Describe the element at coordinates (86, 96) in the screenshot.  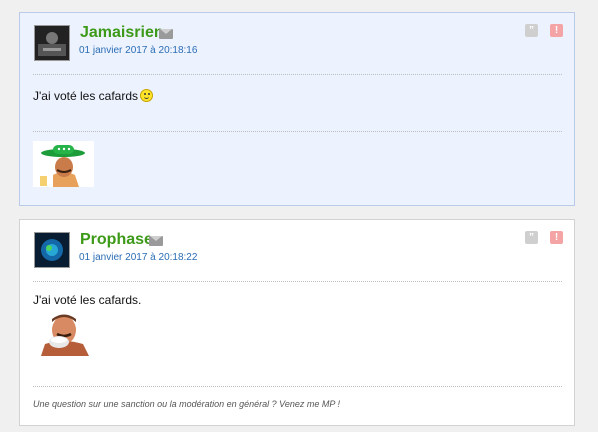
I see `message-body: J'ai voté les cafards` at that location.